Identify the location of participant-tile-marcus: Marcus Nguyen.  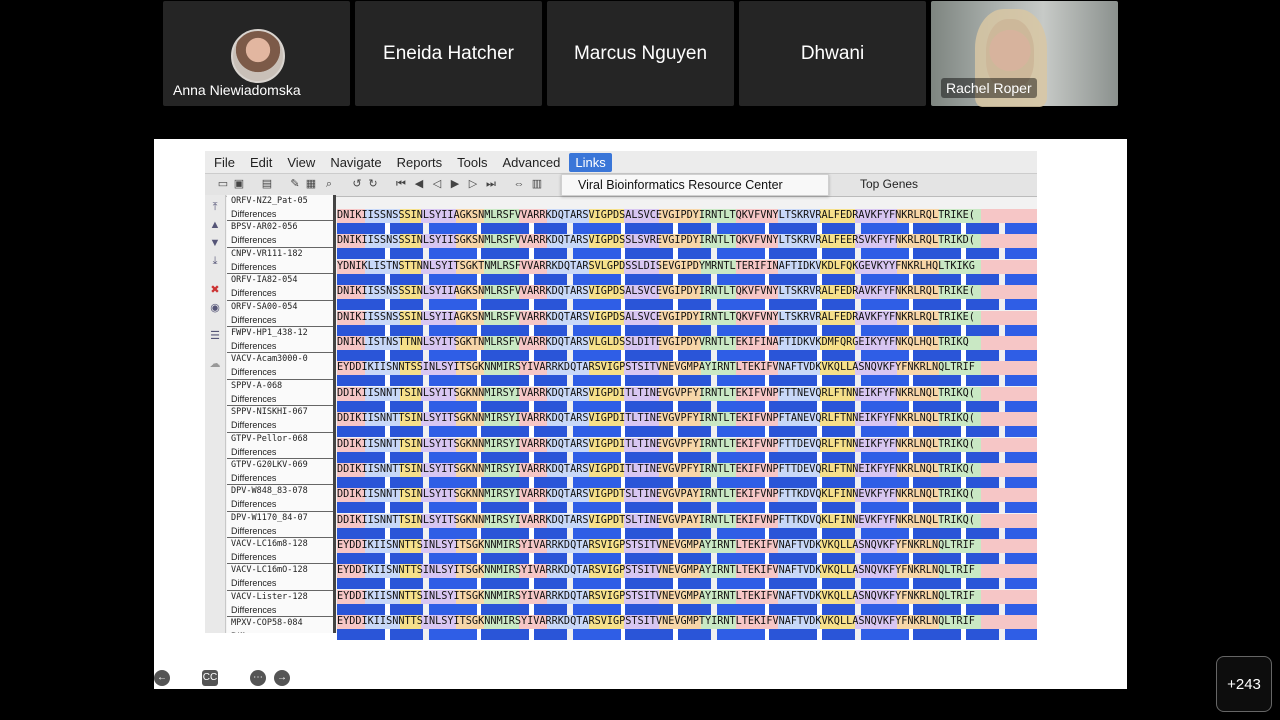
(640, 53).